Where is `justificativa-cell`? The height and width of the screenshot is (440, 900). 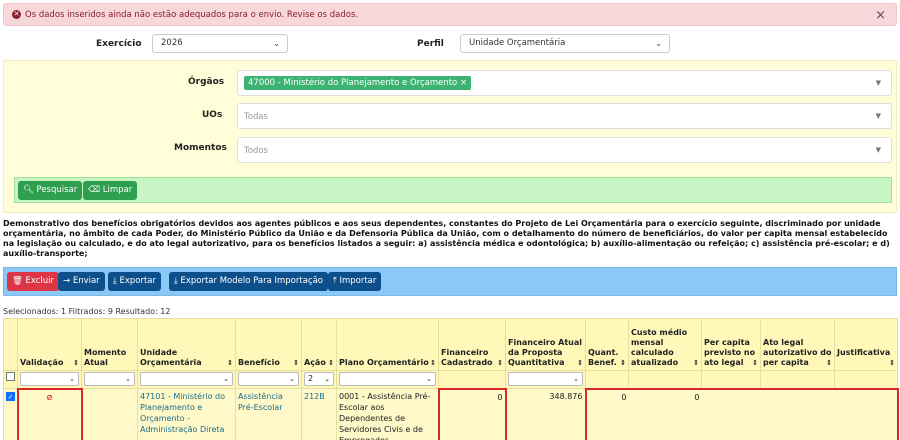 justificativa-cell is located at coordinates (866, 413).